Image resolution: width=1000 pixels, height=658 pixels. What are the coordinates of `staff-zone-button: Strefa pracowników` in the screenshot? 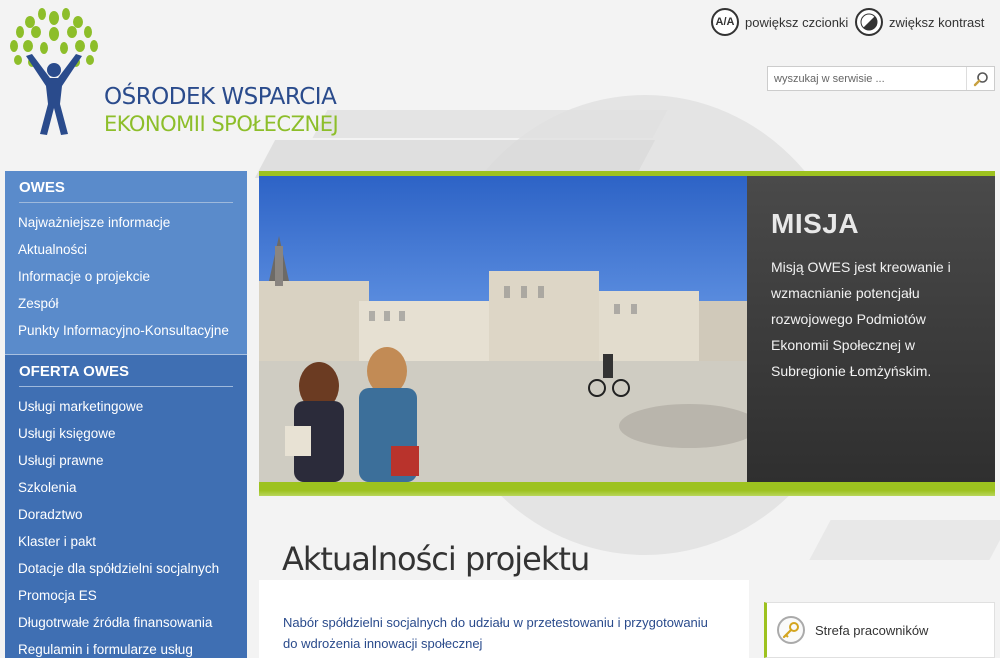 It's located at (879, 630).